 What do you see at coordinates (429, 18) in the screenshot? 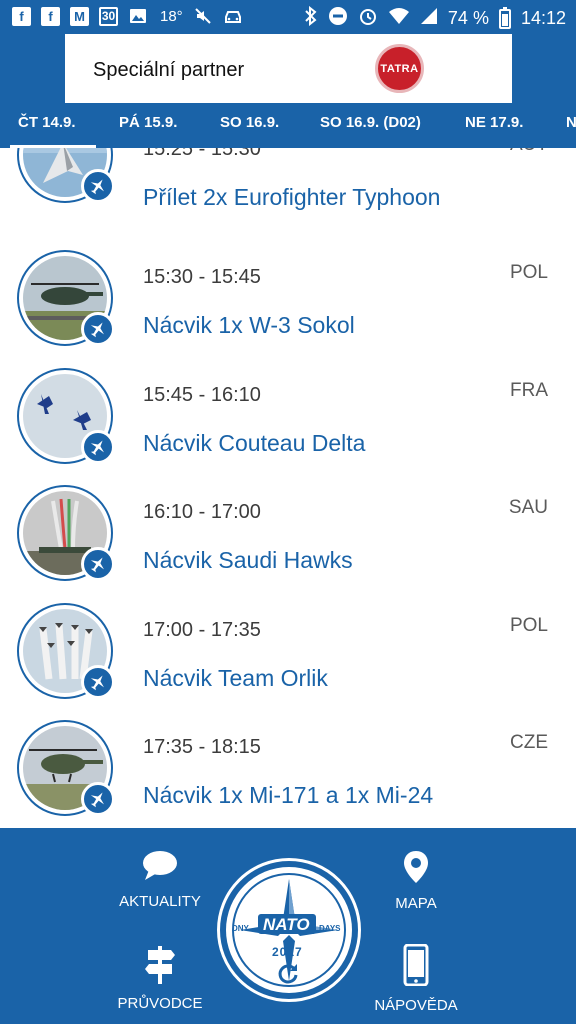
I see `signal-icon` at bounding box center [429, 18].